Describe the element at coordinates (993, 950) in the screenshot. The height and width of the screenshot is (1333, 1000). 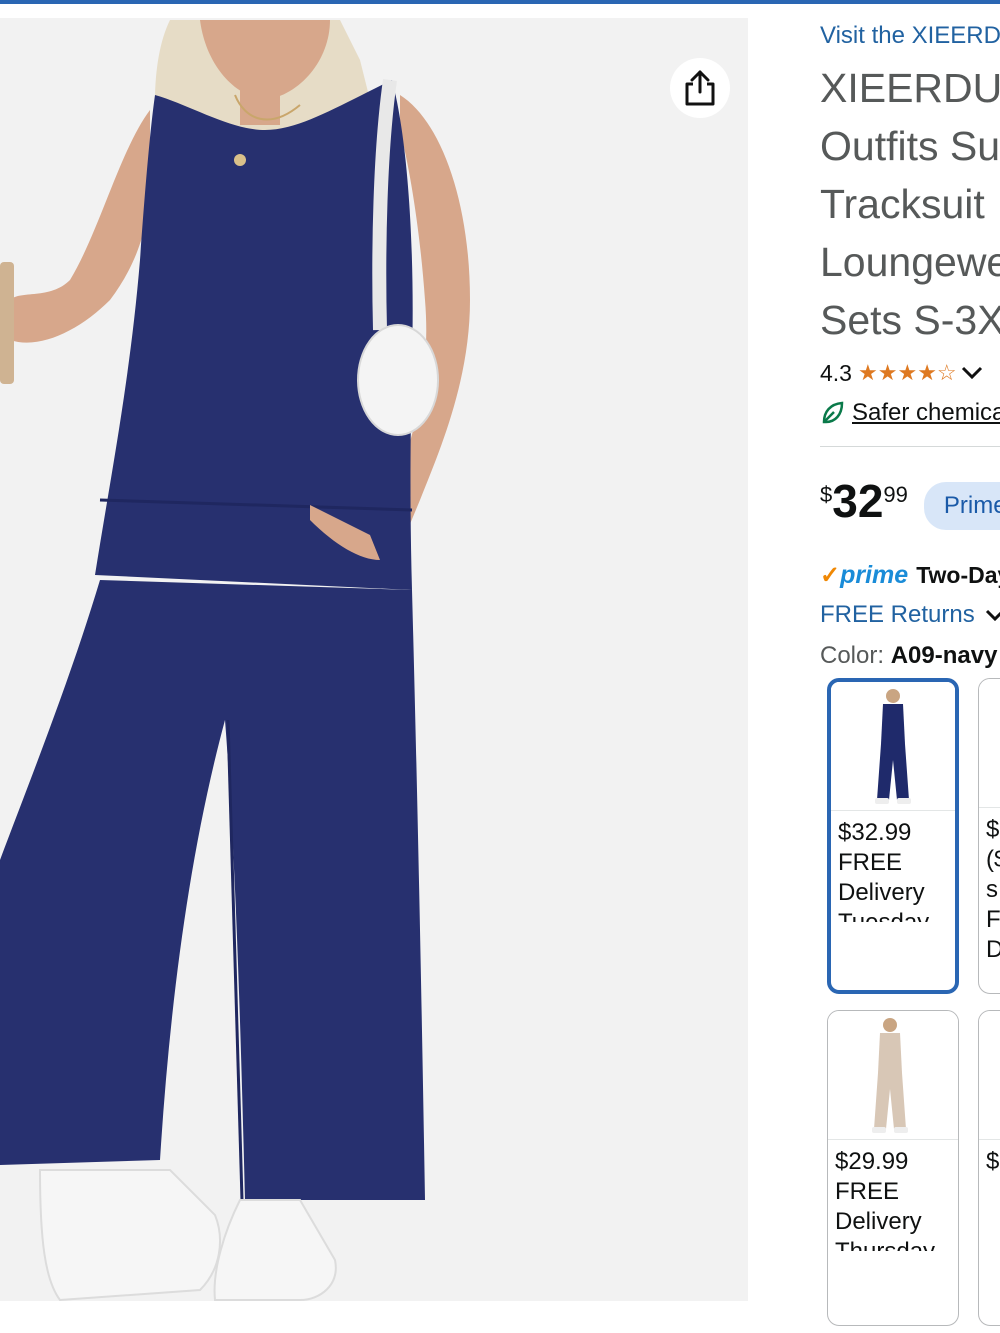
I see `swatch-delivery: D` at that location.